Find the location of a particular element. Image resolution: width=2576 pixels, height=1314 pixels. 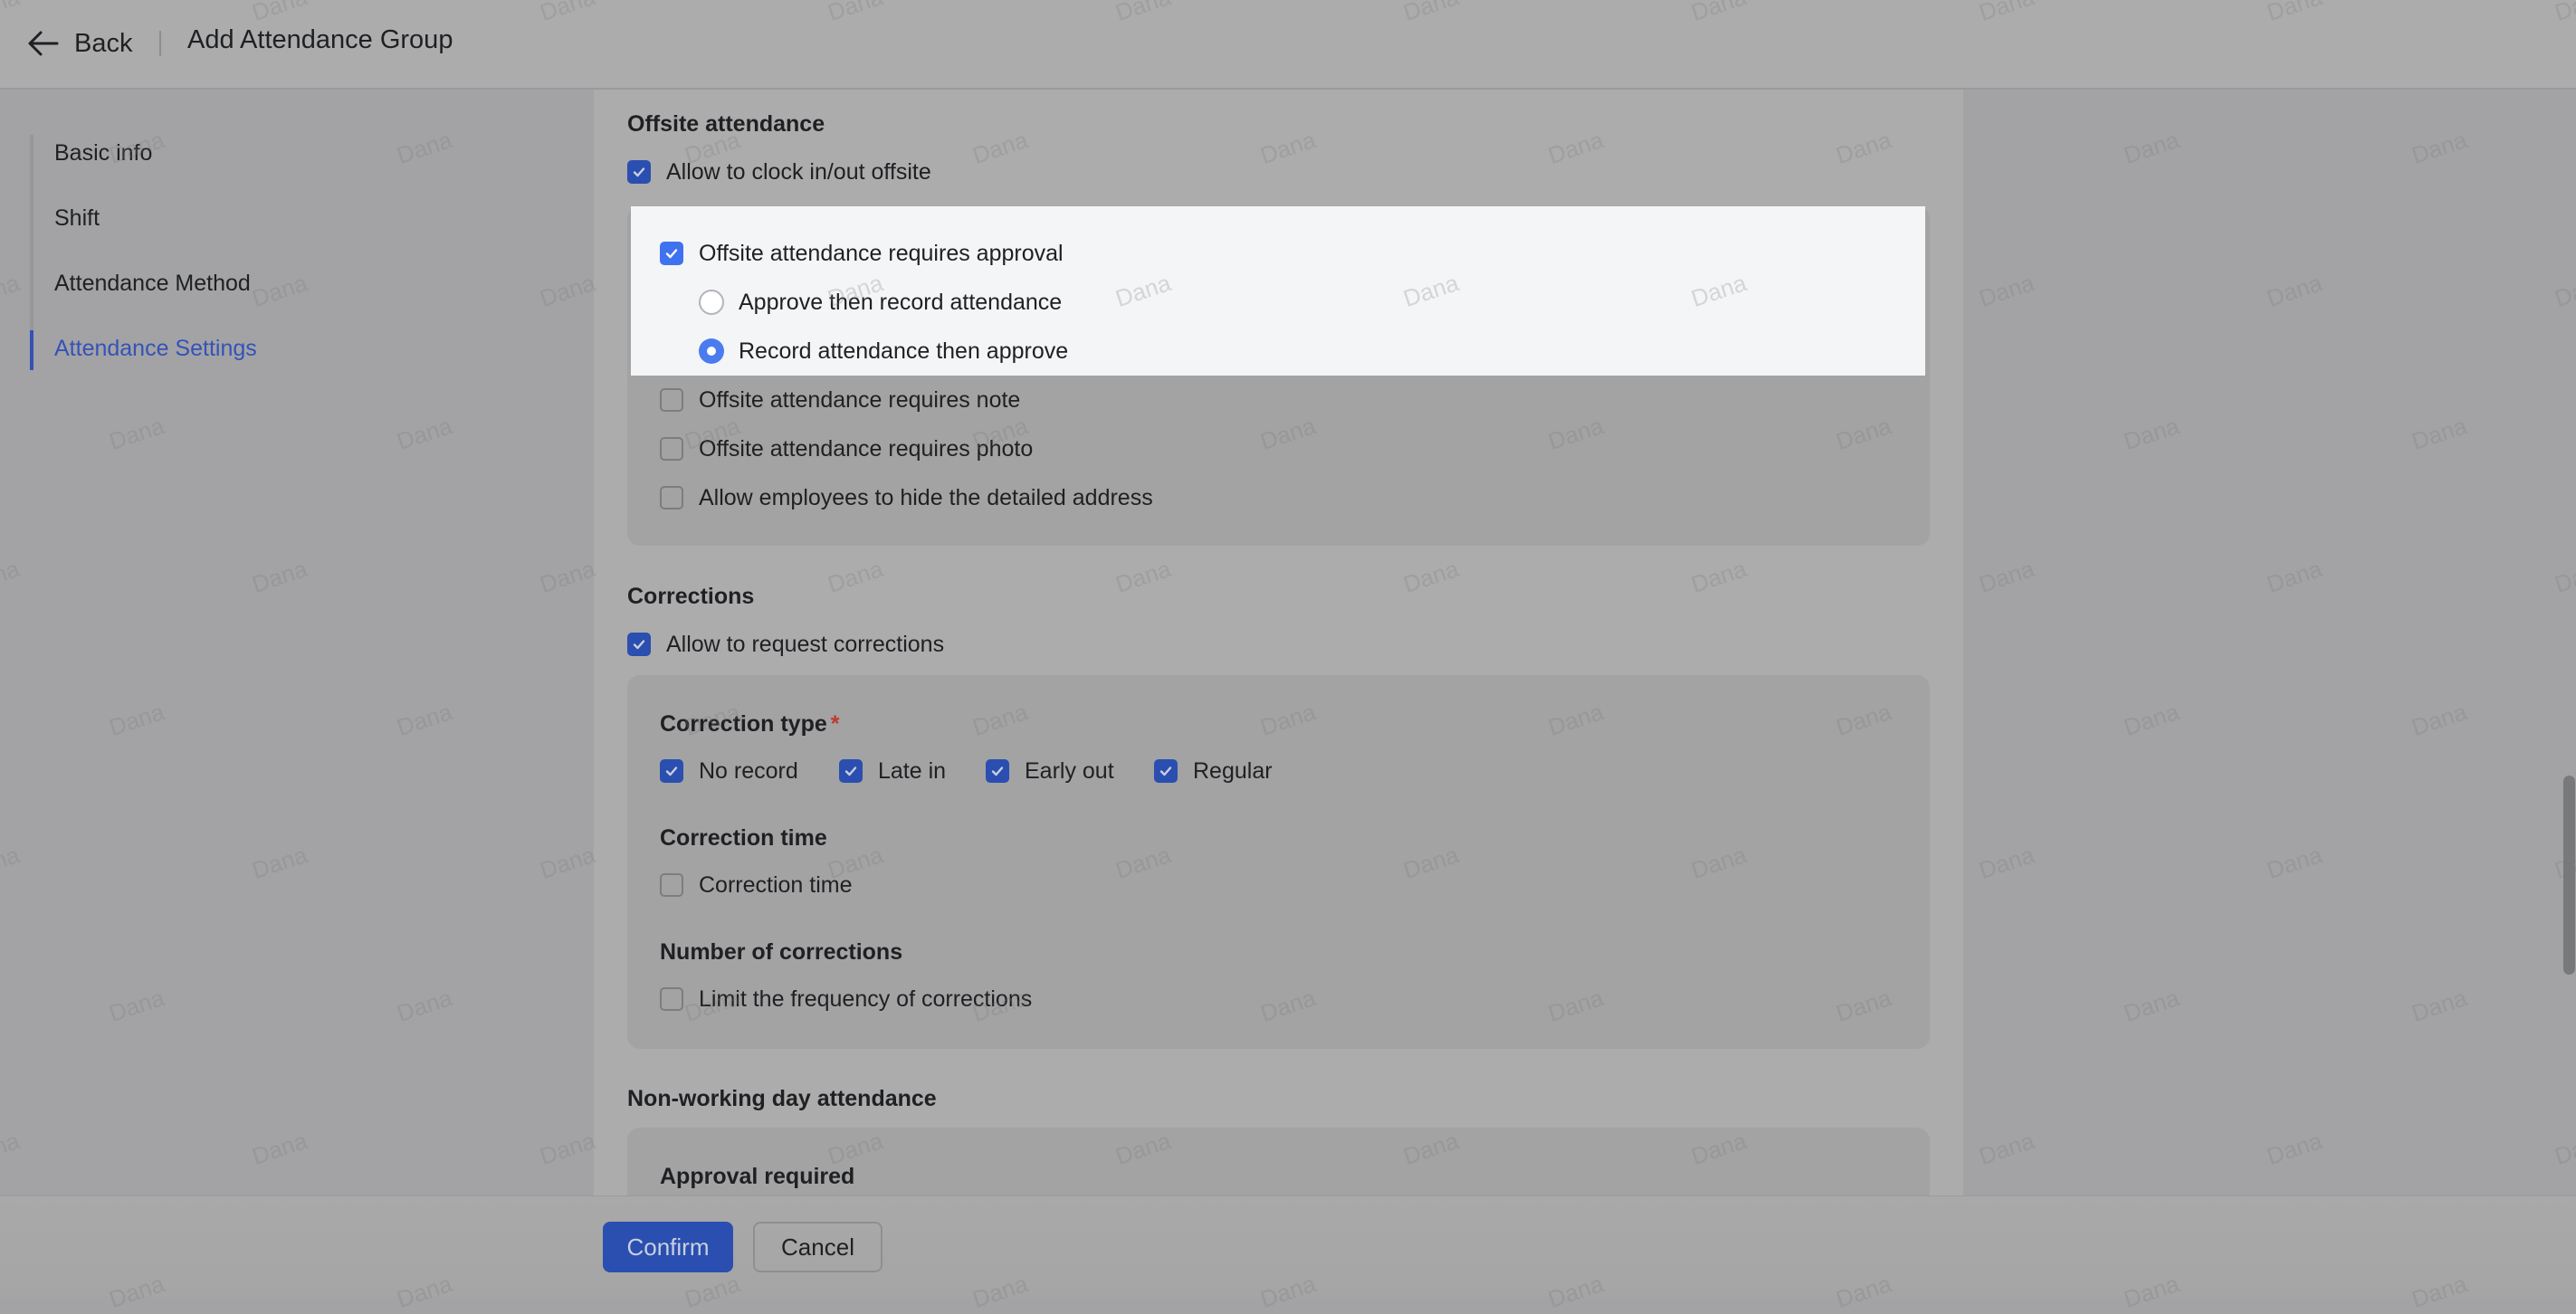

correction-type-regular: Regular is located at coordinates (1214, 771).